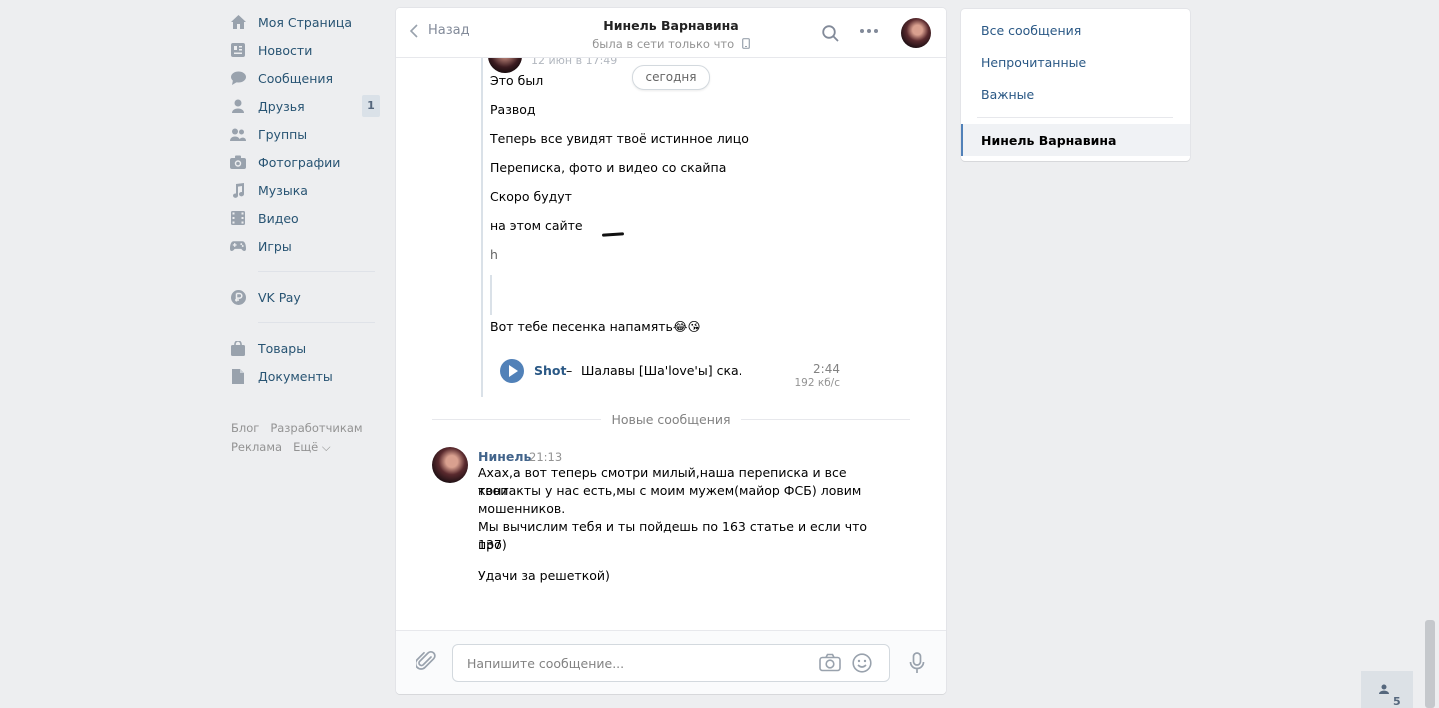 This screenshot has height=708, width=1439. What do you see at coordinates (1397, 701) in the screenshot?
I see `online-count: 5` at bounding box center [1397, 701].